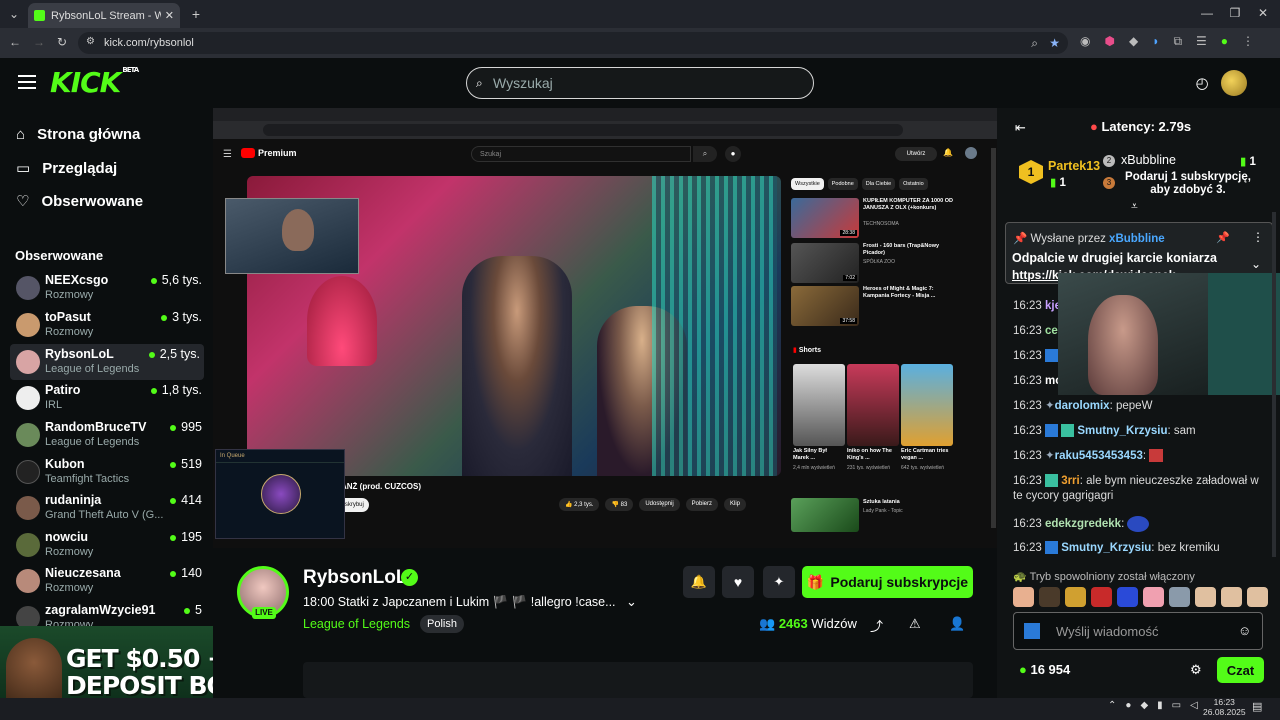 Image resolution: width=1280 pixels, height=720 pixels. What do you see at coordinates (619, 504) in the screenshot?
I see `dislike-button: 👎 83` at bounding box center [619, 504].